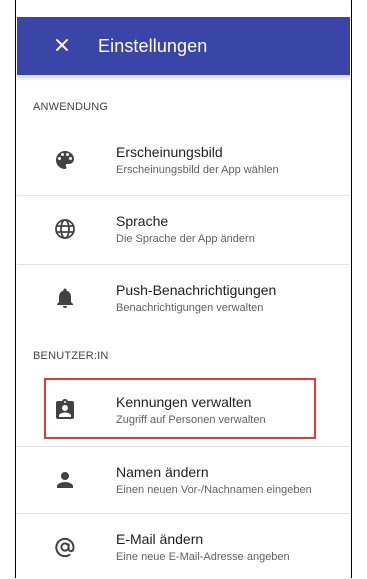 This screenshot has width=367, height=579. I want to click on section-heading-app: ANWENDUNG, so click(71, 107).